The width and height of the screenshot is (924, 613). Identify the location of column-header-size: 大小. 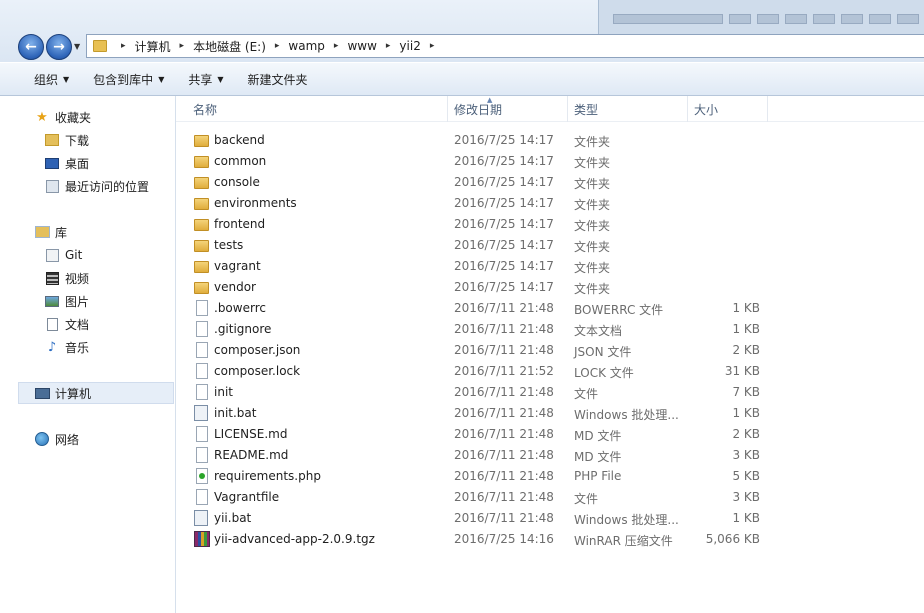
(728, 109).